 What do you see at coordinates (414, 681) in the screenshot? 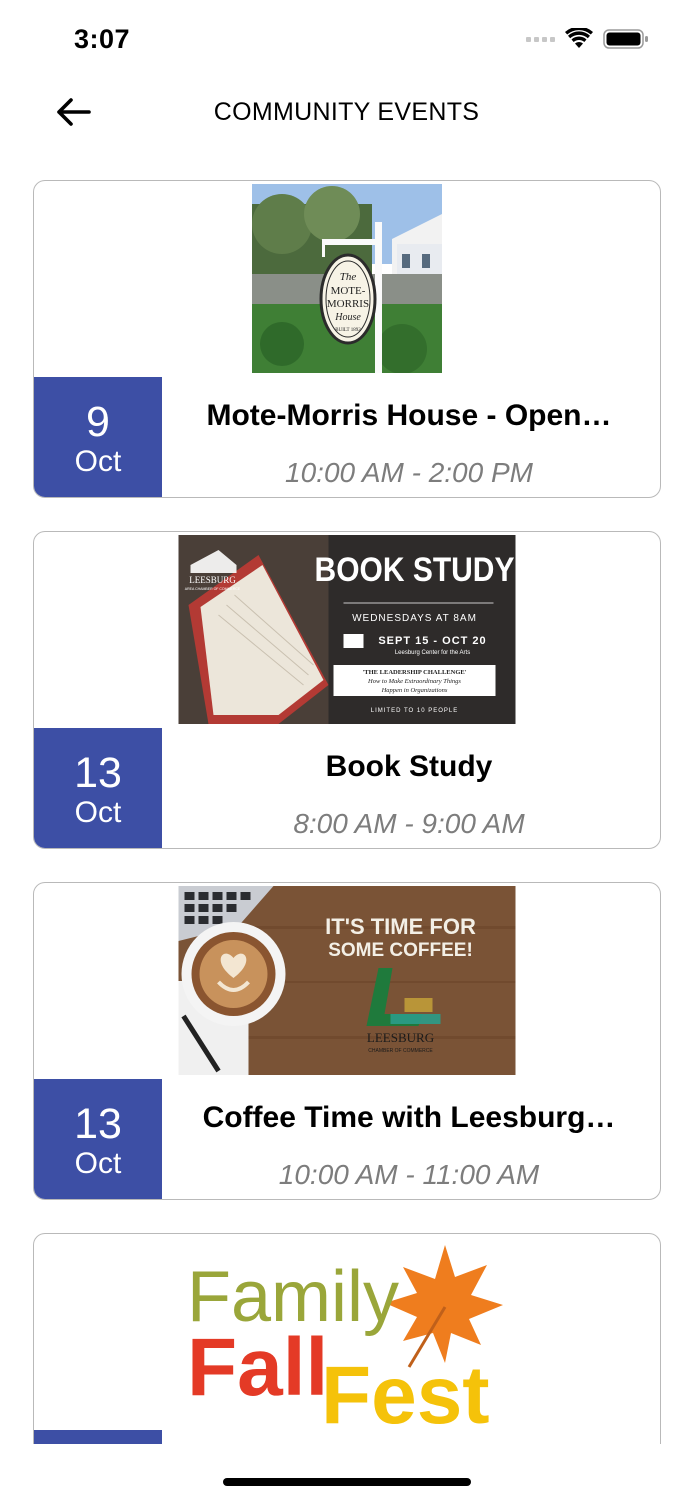
I see `flyer-book-subtitle: How to Make Extraordinary Things` at bounding box center [414, 681].